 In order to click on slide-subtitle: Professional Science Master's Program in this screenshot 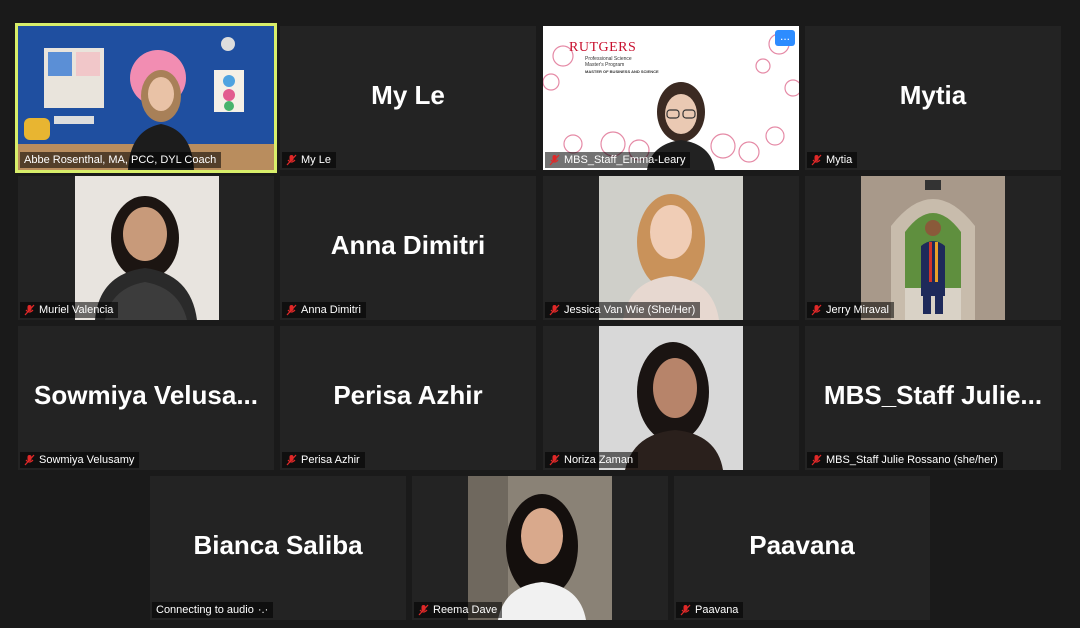, I will do `click(608, 62)`.